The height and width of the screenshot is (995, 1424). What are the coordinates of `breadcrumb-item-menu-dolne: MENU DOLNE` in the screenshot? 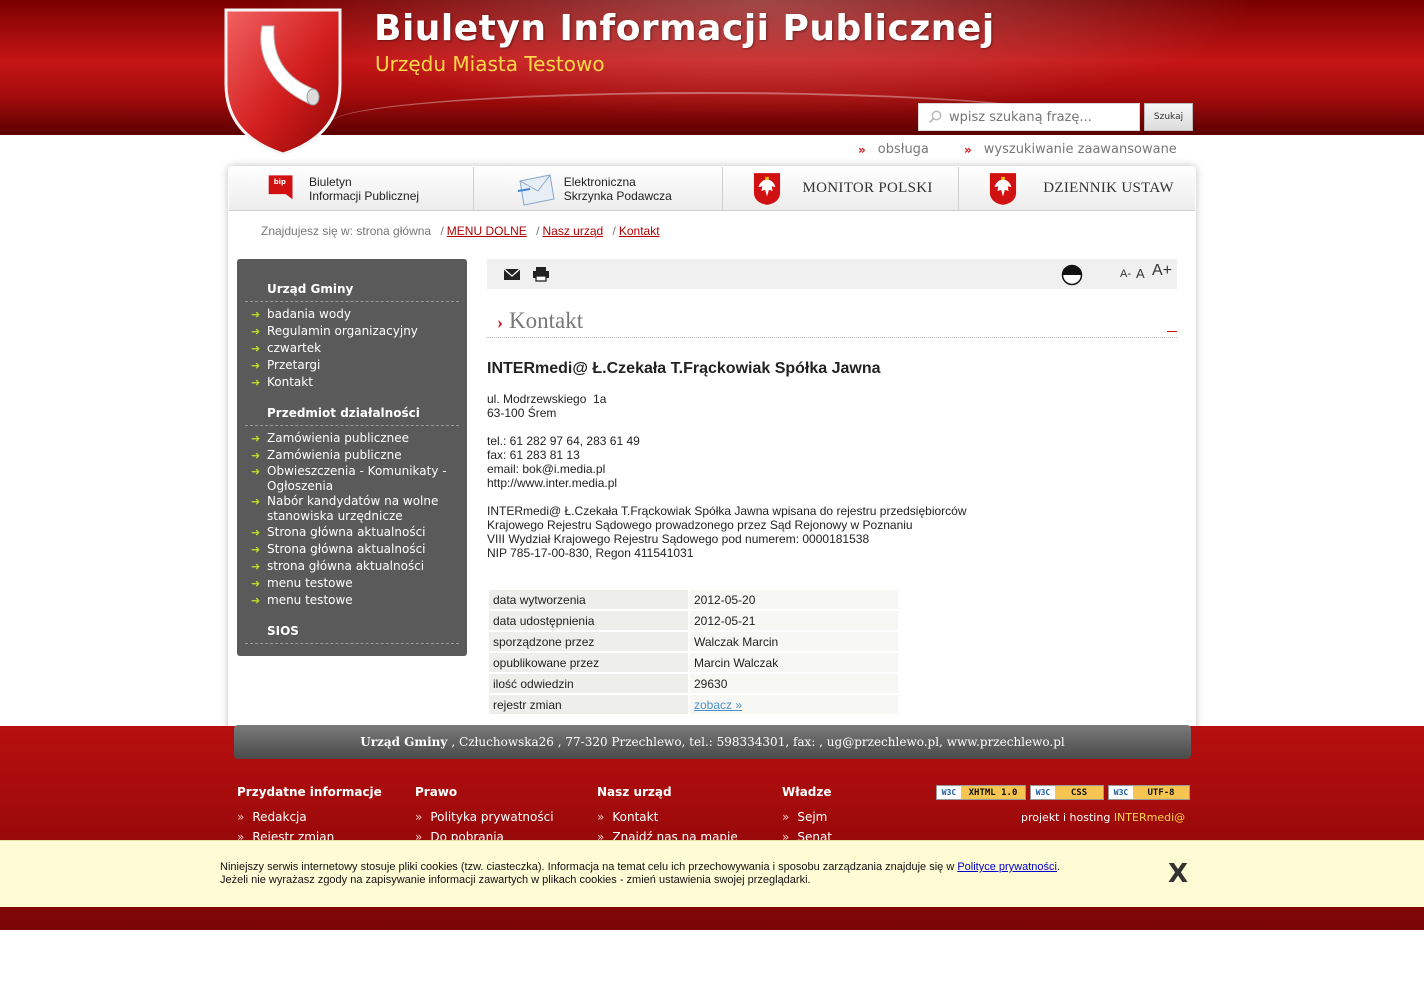 It's located at (487, 231).